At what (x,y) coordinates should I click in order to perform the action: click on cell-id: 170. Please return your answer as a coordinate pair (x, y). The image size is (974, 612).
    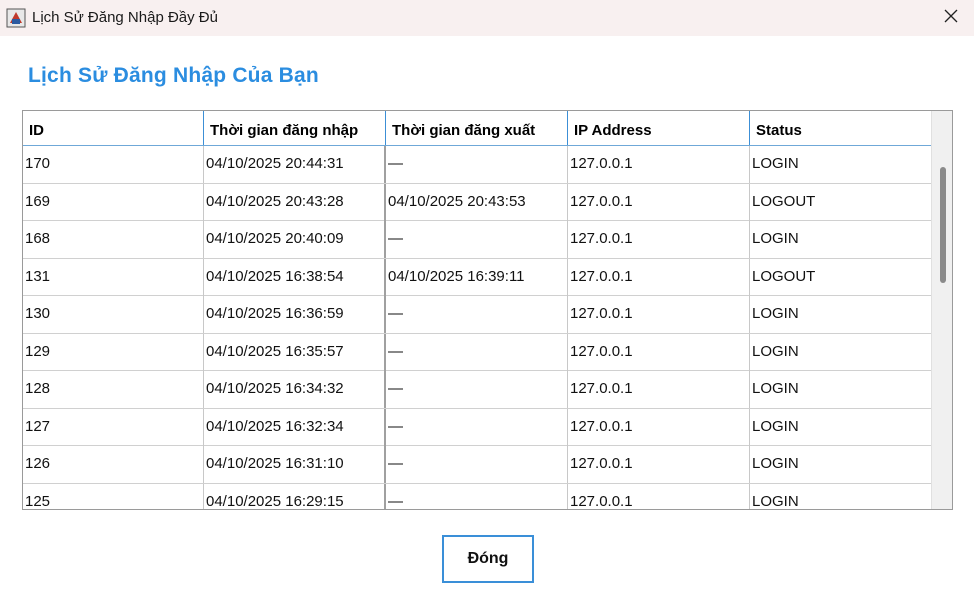
    Looking at the image, I should click on (113, 164).